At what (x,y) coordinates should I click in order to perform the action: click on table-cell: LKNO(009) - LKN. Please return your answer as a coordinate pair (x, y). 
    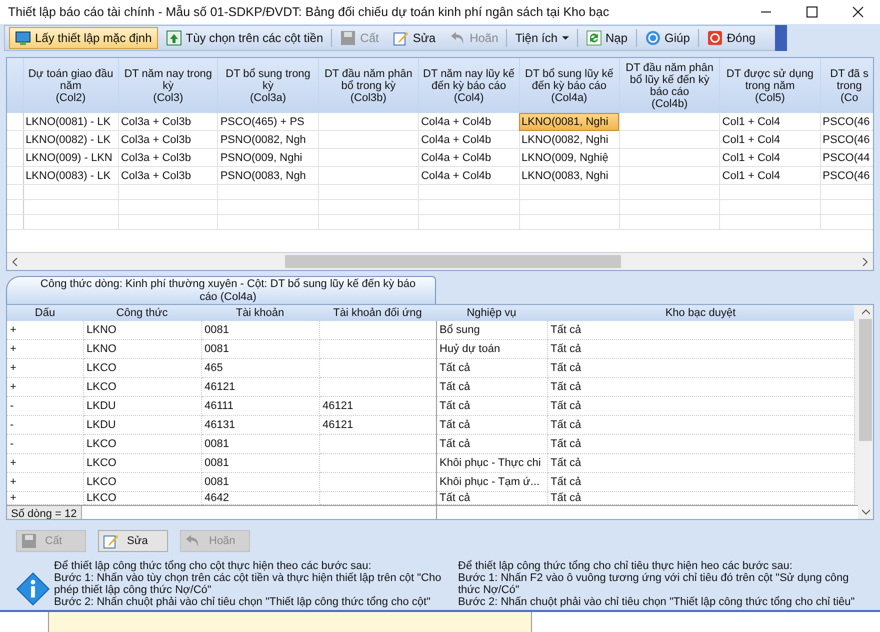
    Looking at the image, I should click on (69, 158).